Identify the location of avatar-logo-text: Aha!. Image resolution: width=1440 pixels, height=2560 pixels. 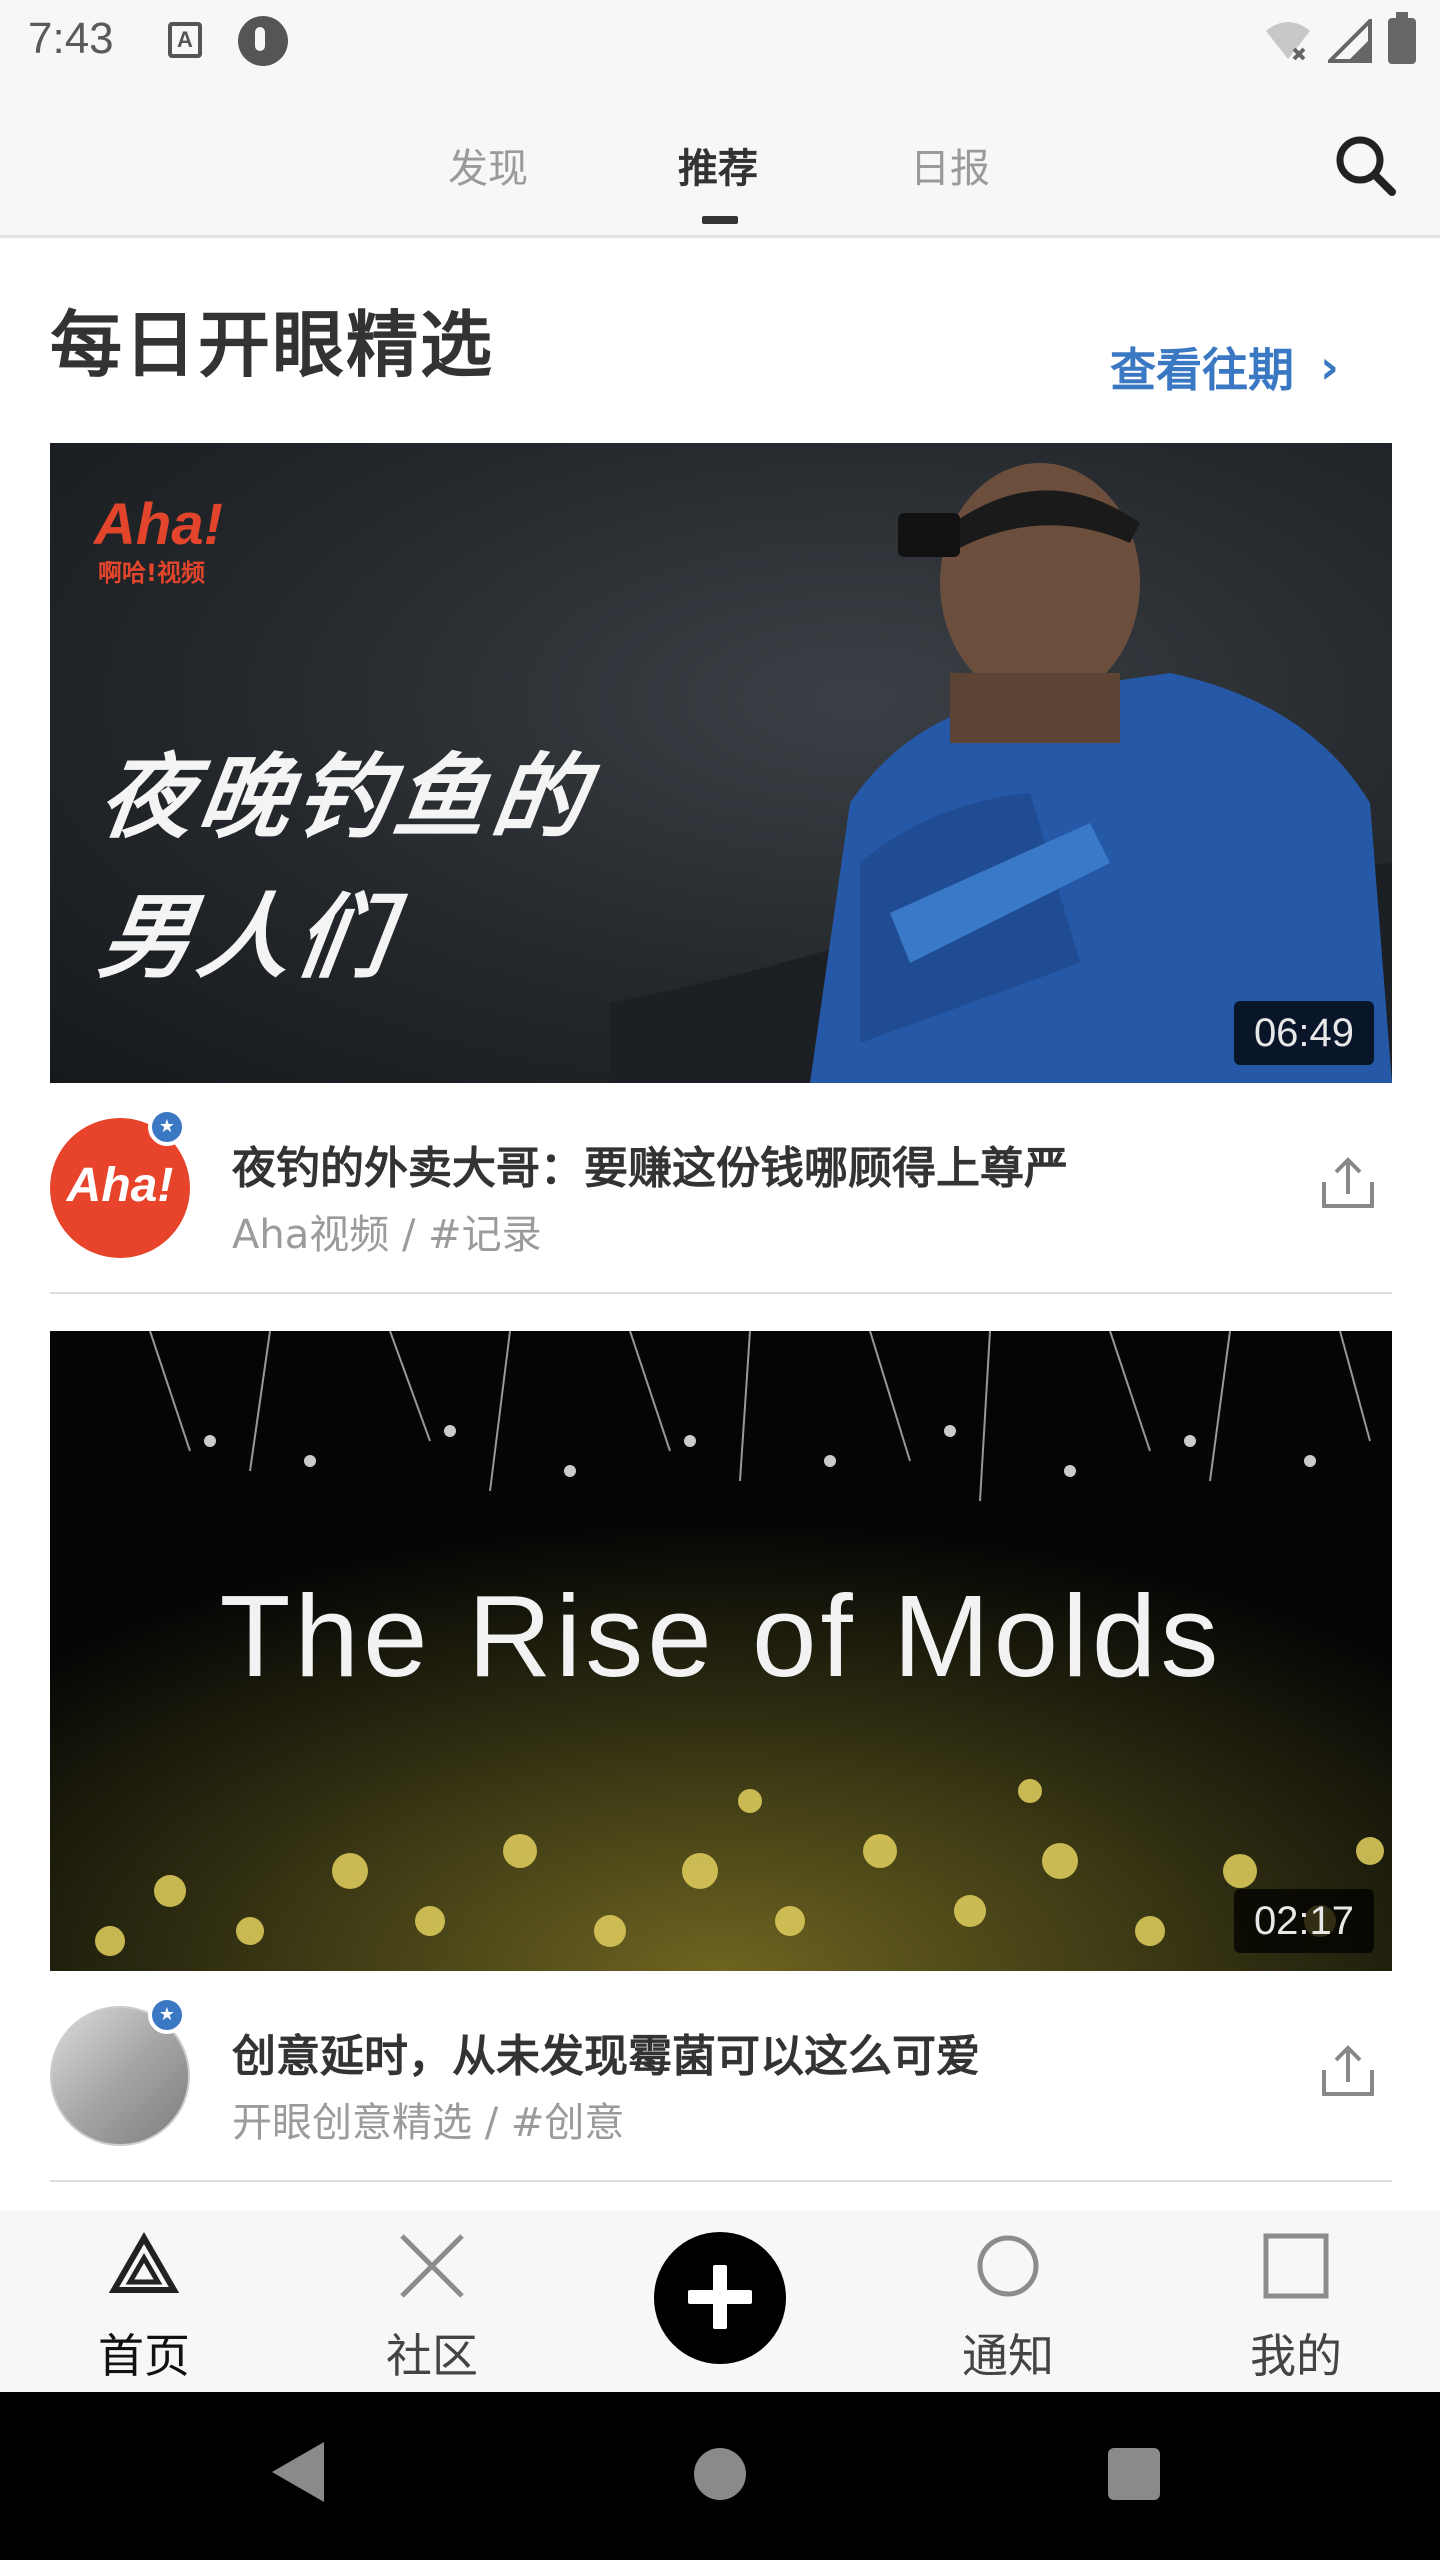
(120, 1185).